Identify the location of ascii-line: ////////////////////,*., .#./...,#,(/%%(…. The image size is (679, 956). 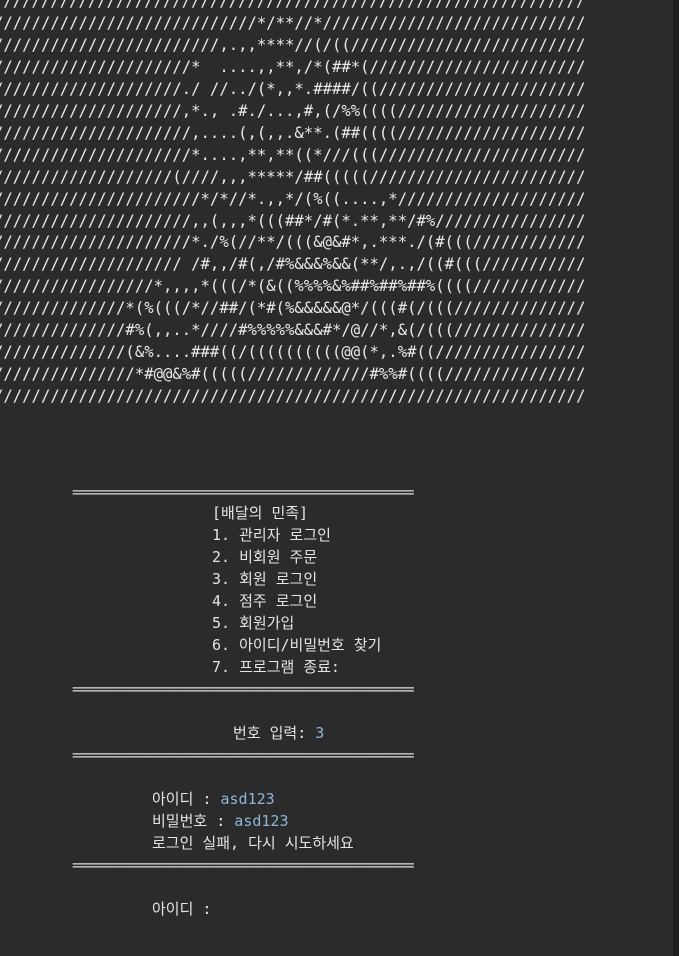
(293, 110).